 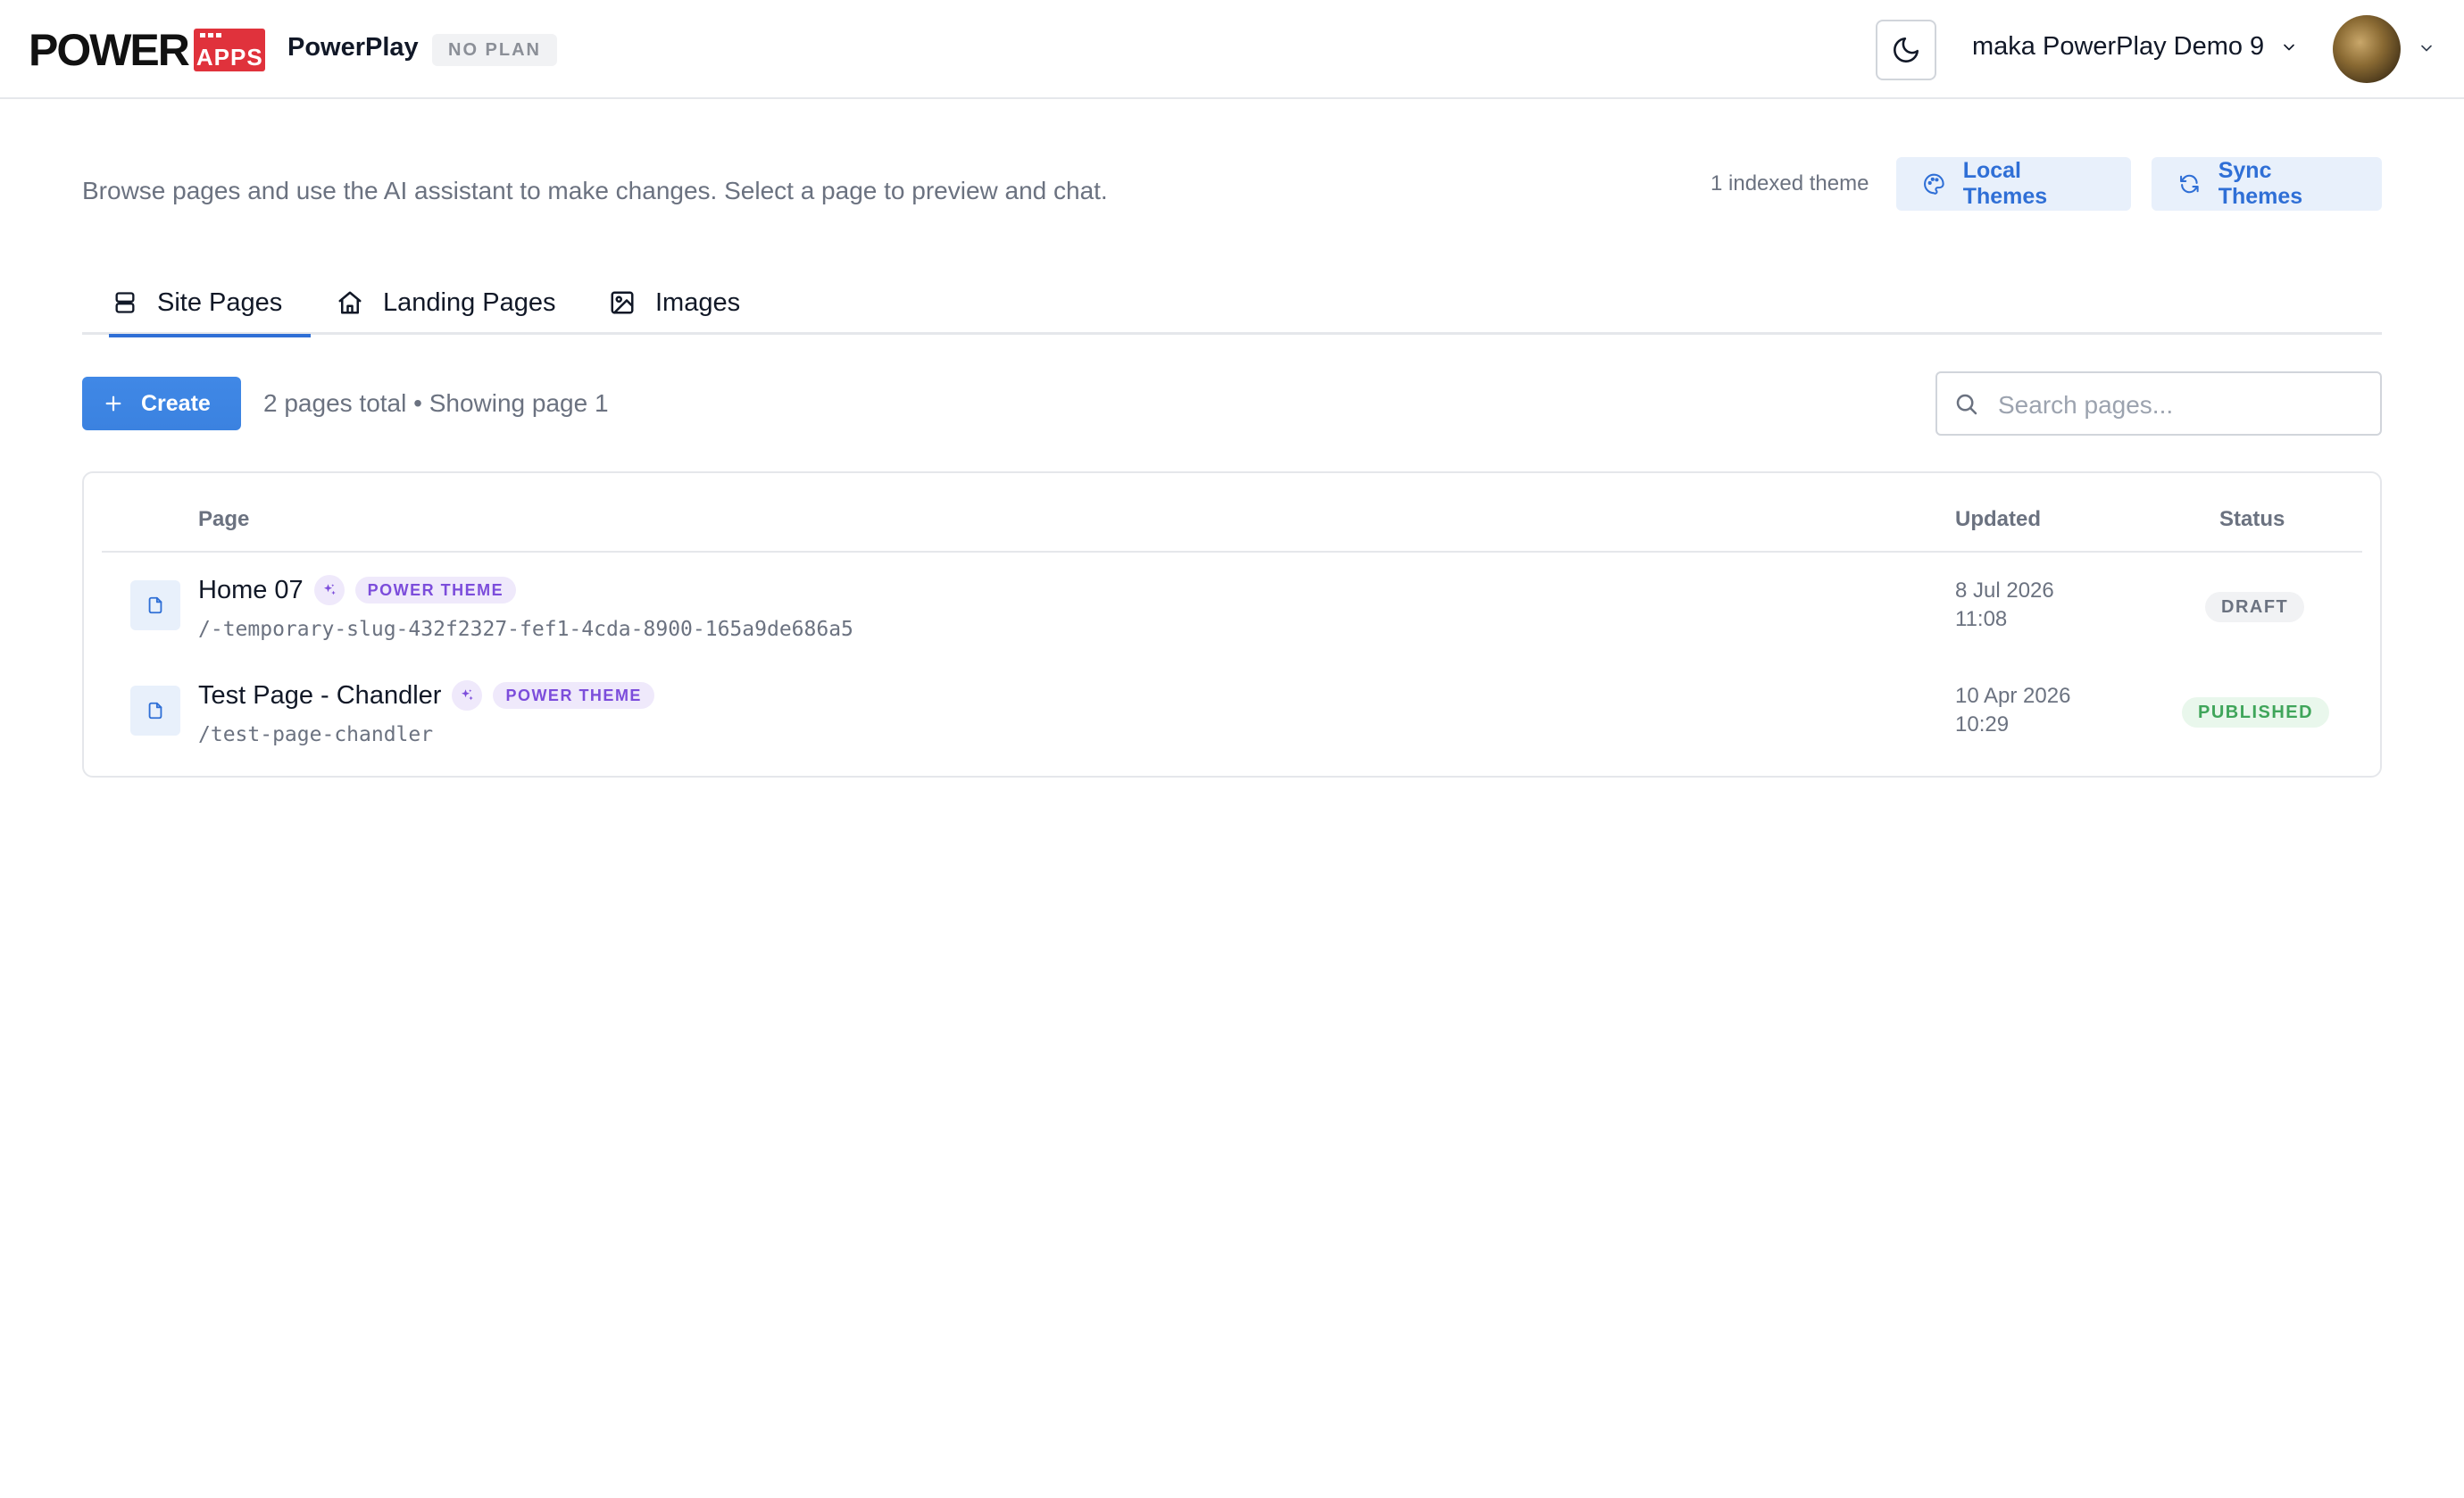 What do you see at coordinates (1981, 619) in the screenshot?
I see `updated-time: 11:08` at bounding box center [1981, 619].